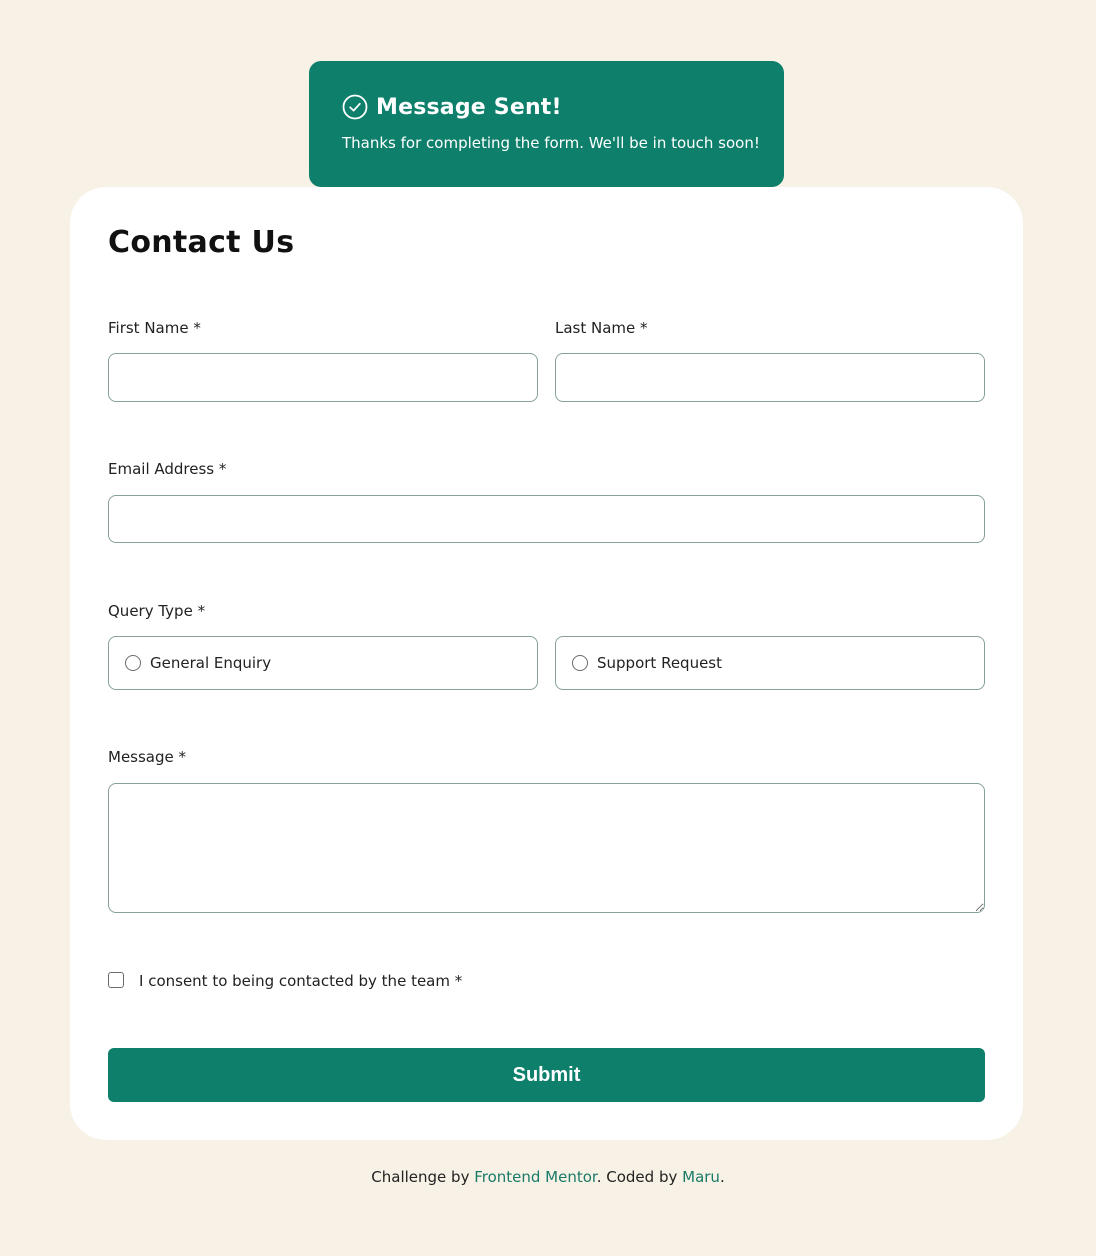 This screenshot has width=1096, height=1256. I want to click on email-label: Email Address *, so click(167, 469).